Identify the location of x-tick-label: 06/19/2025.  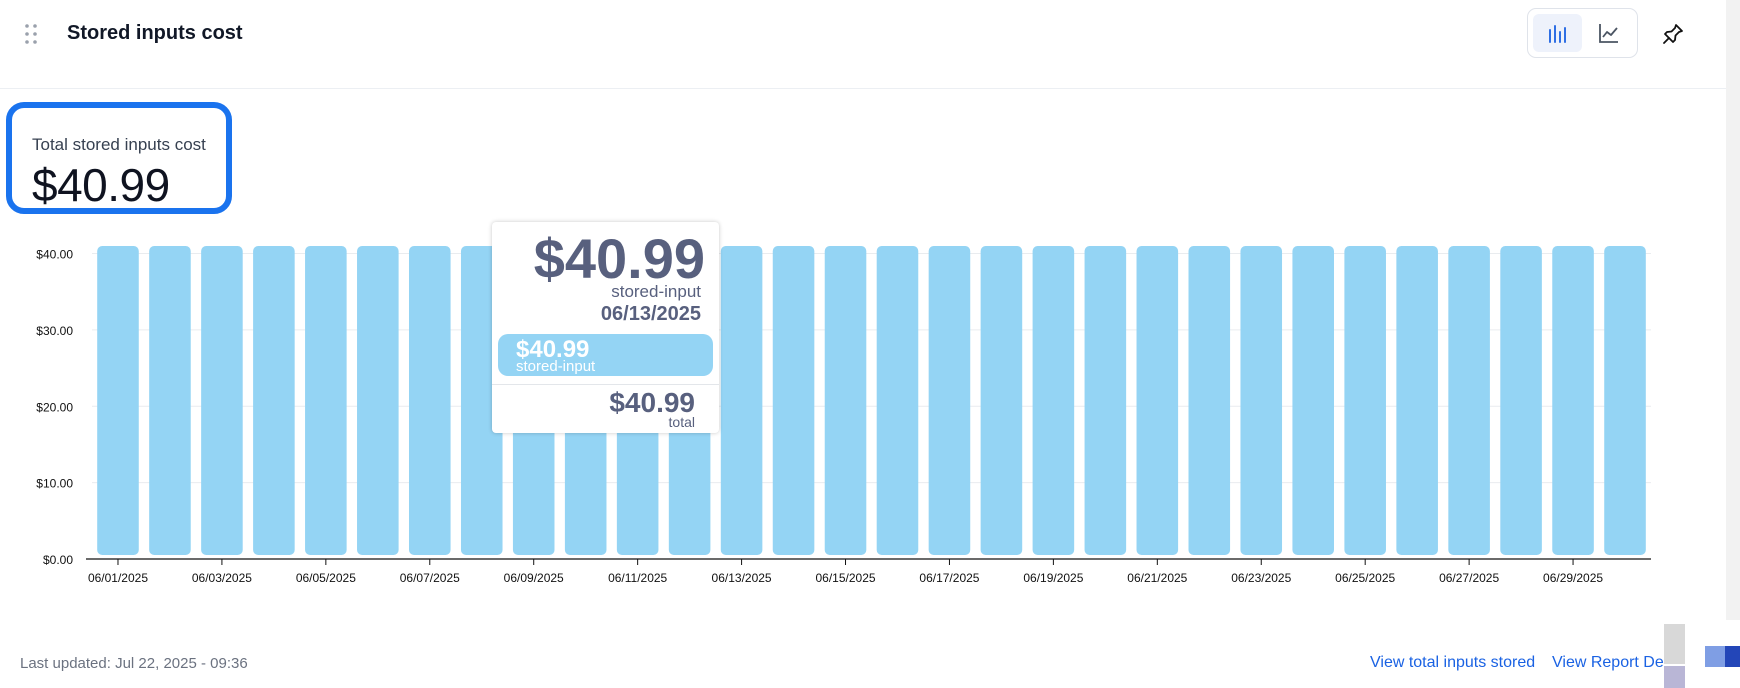
(1053, 578).